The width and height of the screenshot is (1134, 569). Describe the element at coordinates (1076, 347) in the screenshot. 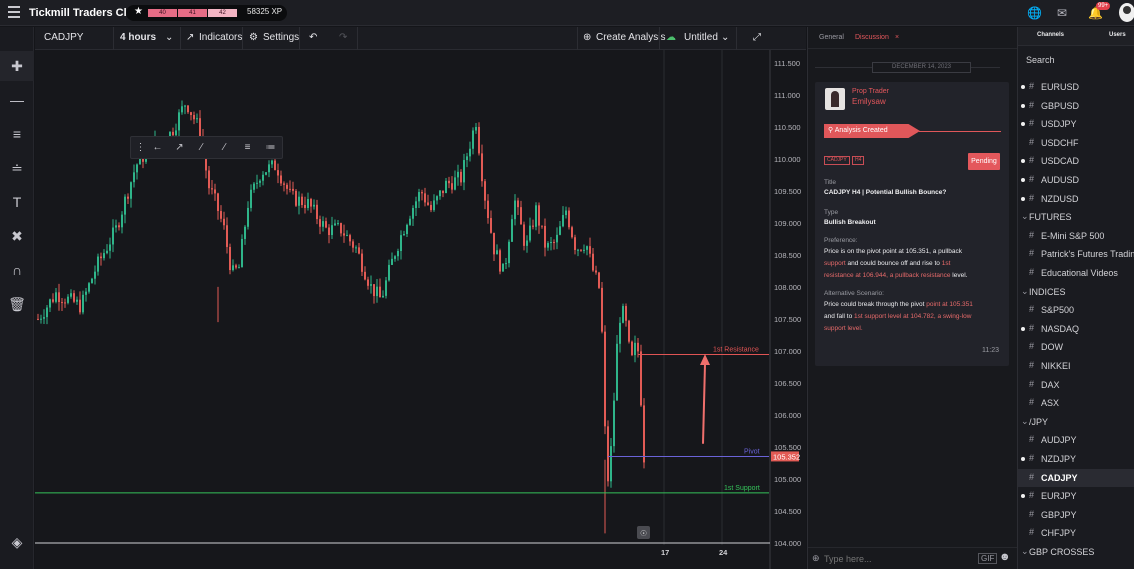

I see `channel-item: # DOW` at that location.